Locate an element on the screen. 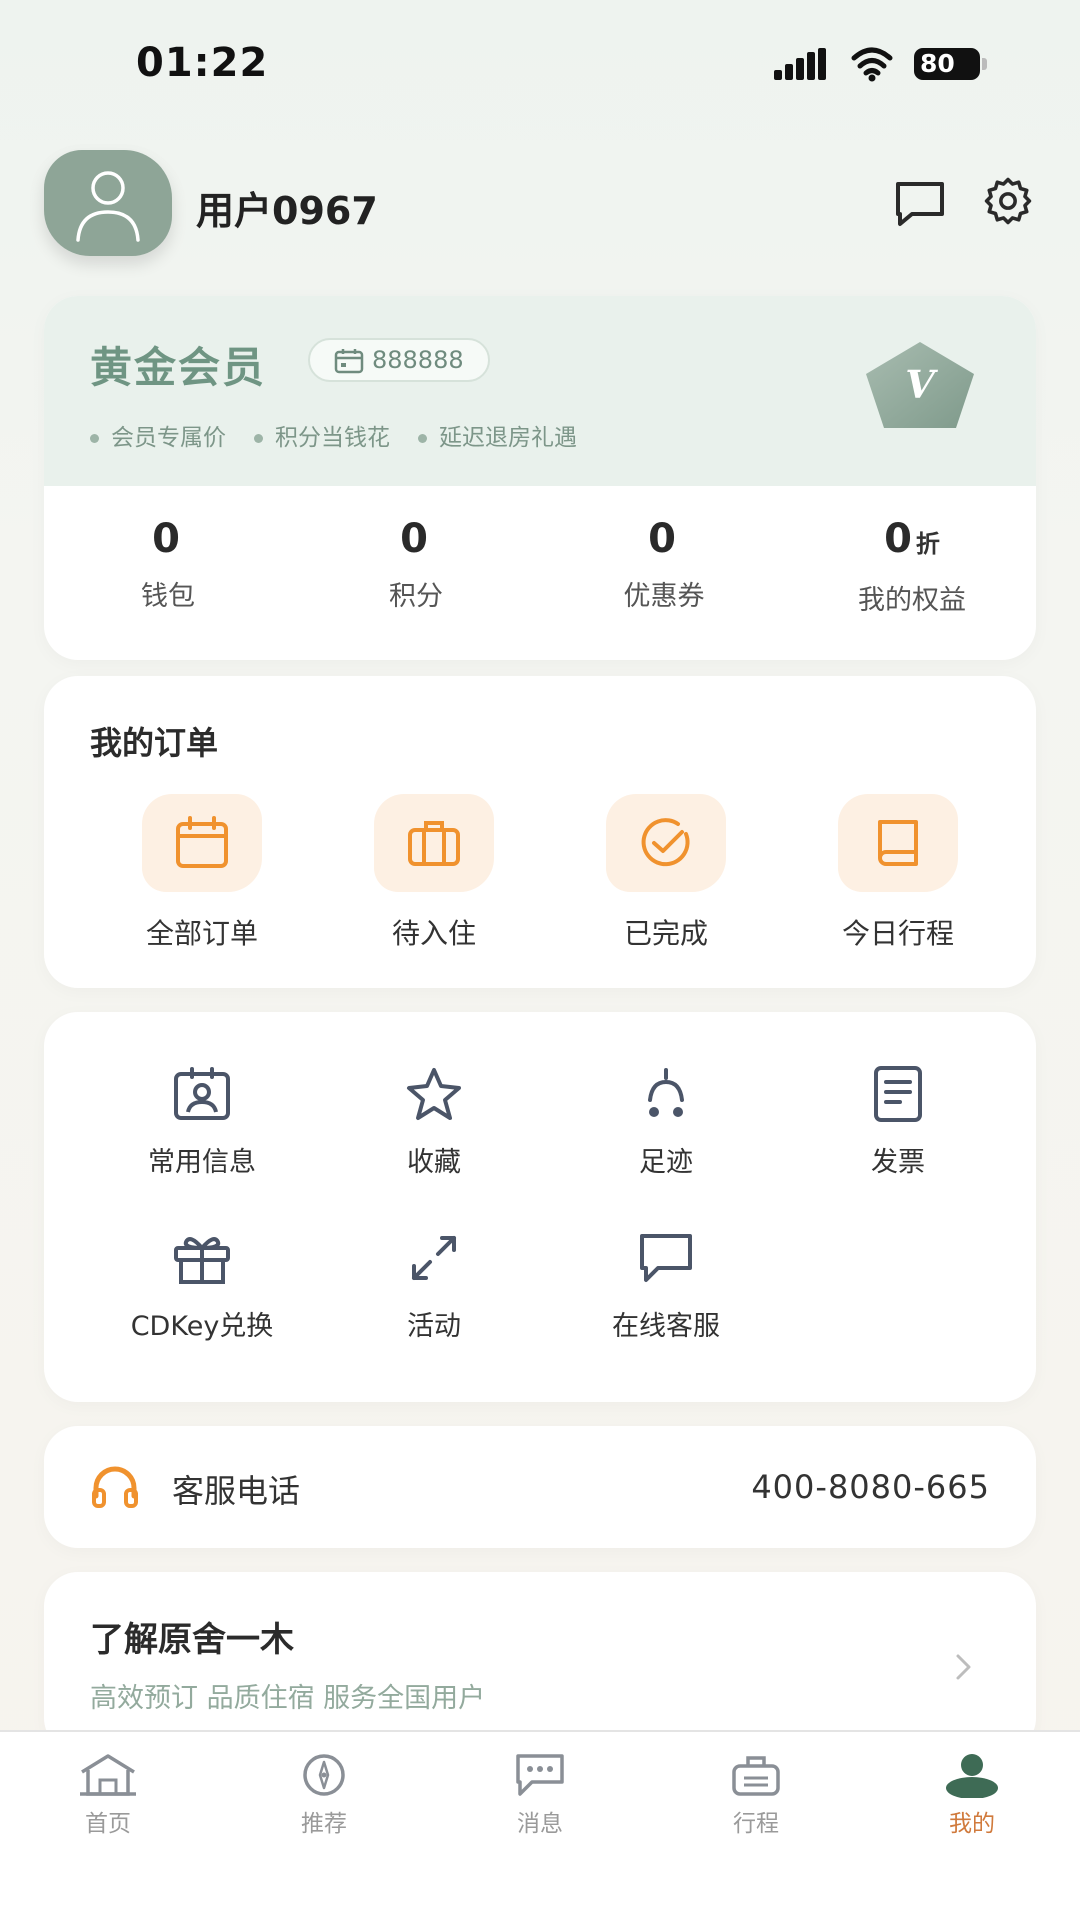  vip-badge-letter: V is located at coordinates (921, 384).